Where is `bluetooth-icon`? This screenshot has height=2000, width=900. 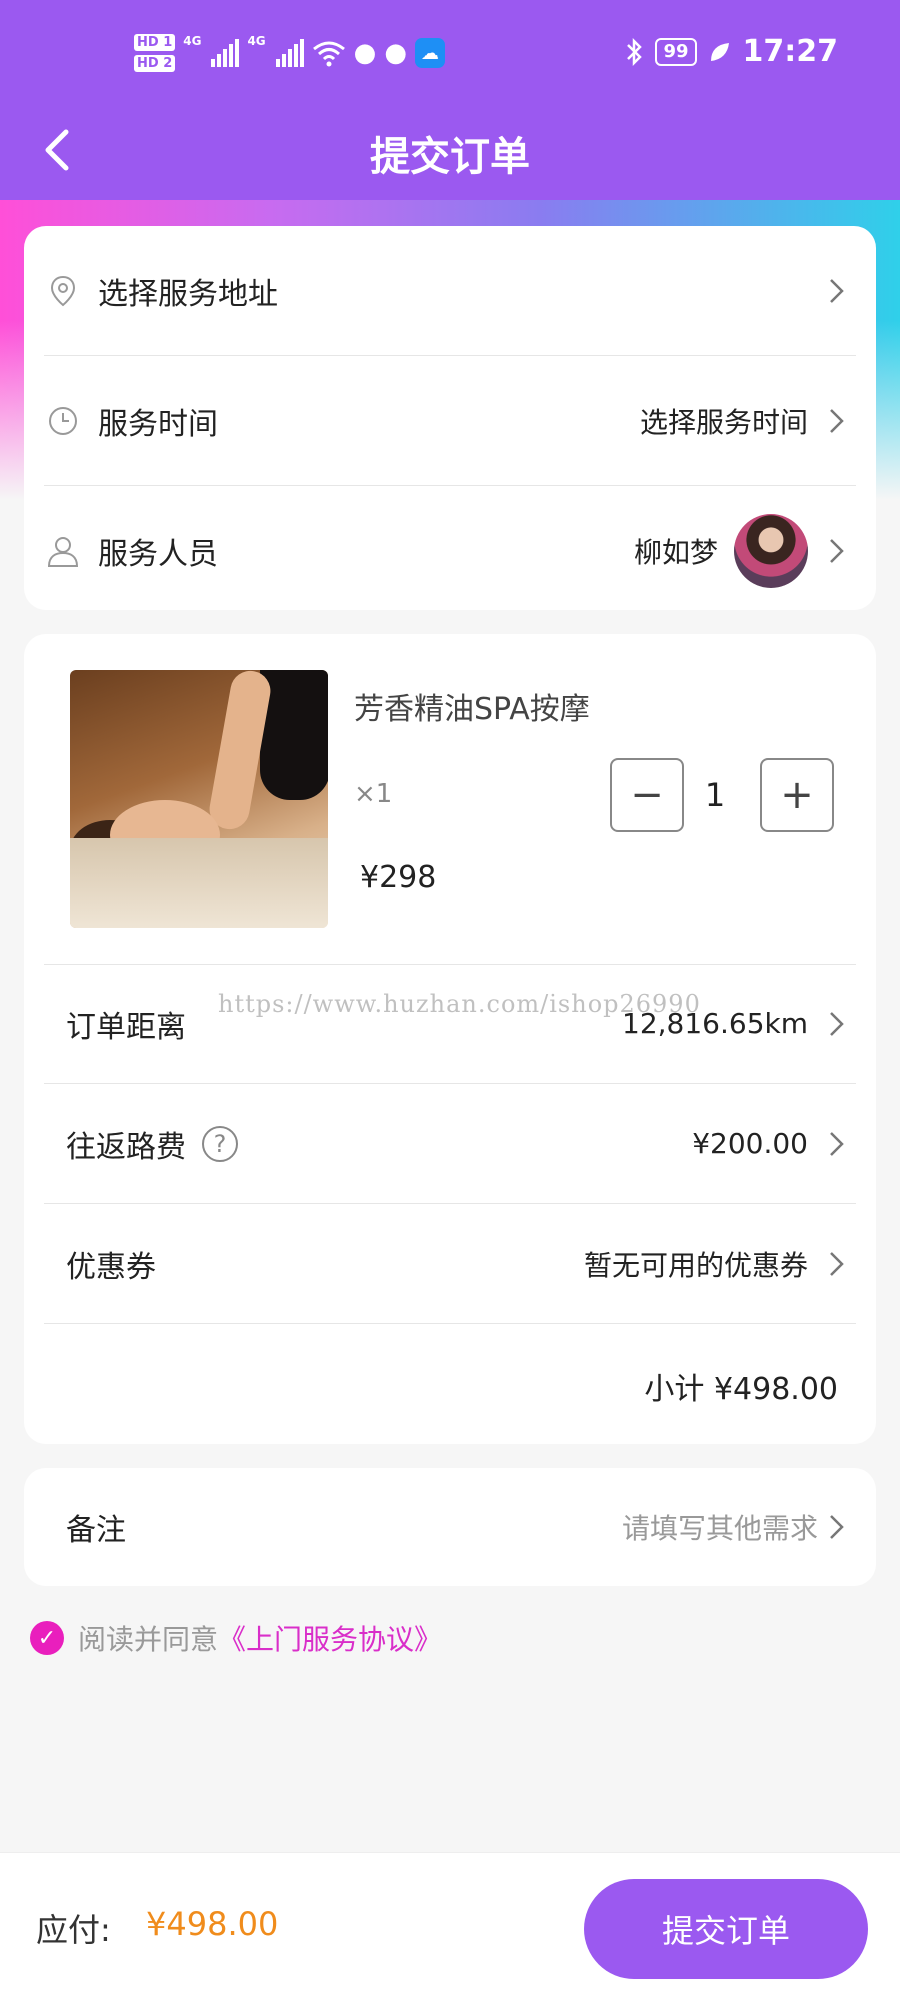
bluetooth-icon is located at coordinates (635, 51).